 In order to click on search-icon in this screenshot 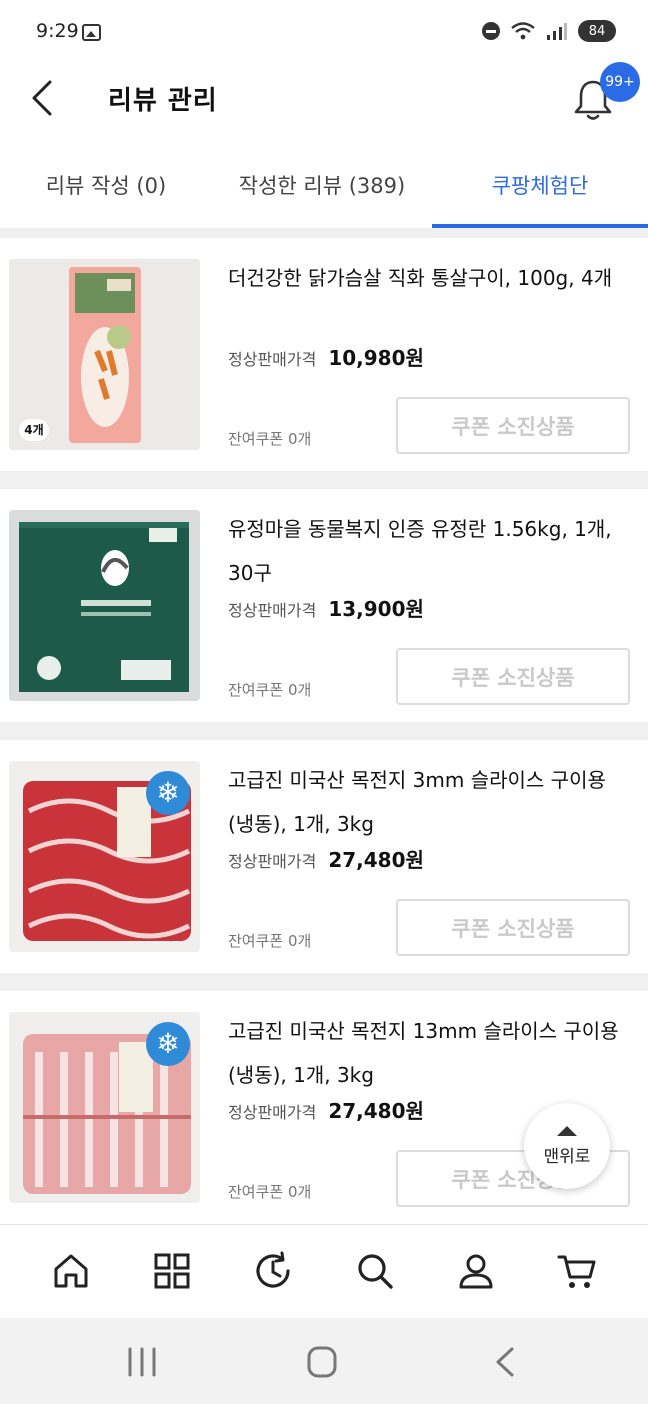, I will do `click(375, 1271)`.